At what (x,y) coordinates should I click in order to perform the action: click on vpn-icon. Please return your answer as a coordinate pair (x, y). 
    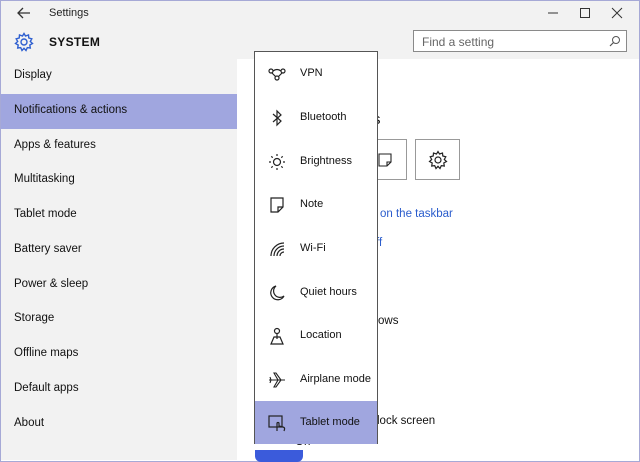
    Looking at the image, I should click on (277, 74).